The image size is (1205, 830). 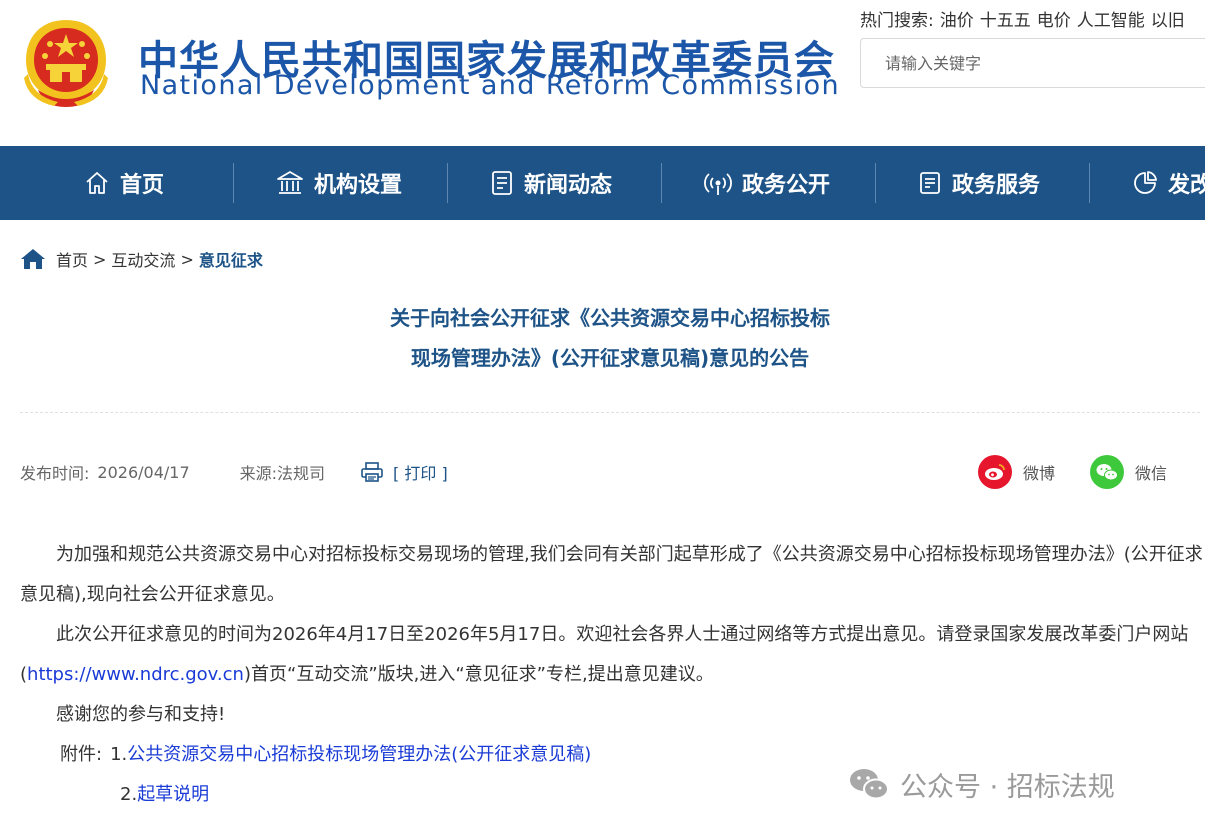 I want to click on attachment-number: 2., so click(x=129, y=794).